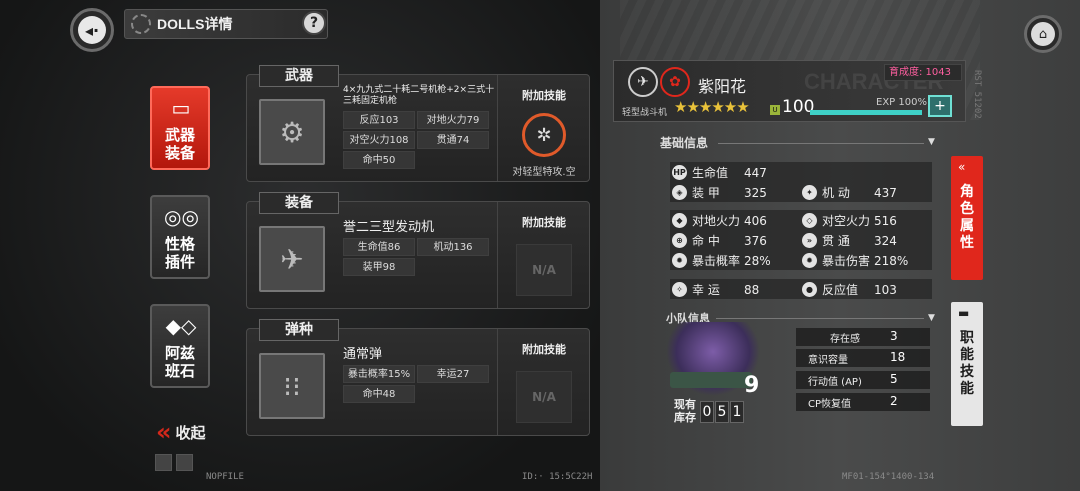 The width and height of the screenshot is (1080, 491). What do you see at coordinates (830, 404) in the screenshot?
I see `squad-row-label: CP恢复值` at bounding box center [830, 404].